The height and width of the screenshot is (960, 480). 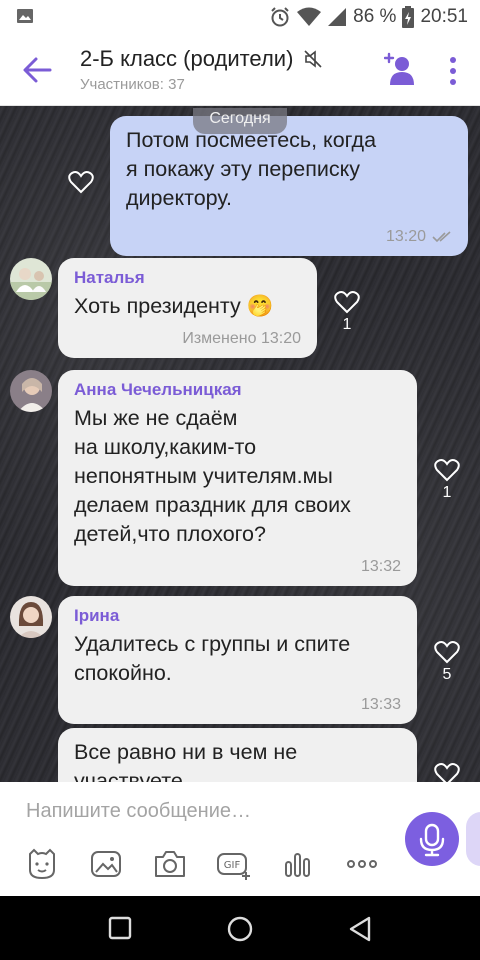 I want to click on poll-icon, so click(x=298, y=864).